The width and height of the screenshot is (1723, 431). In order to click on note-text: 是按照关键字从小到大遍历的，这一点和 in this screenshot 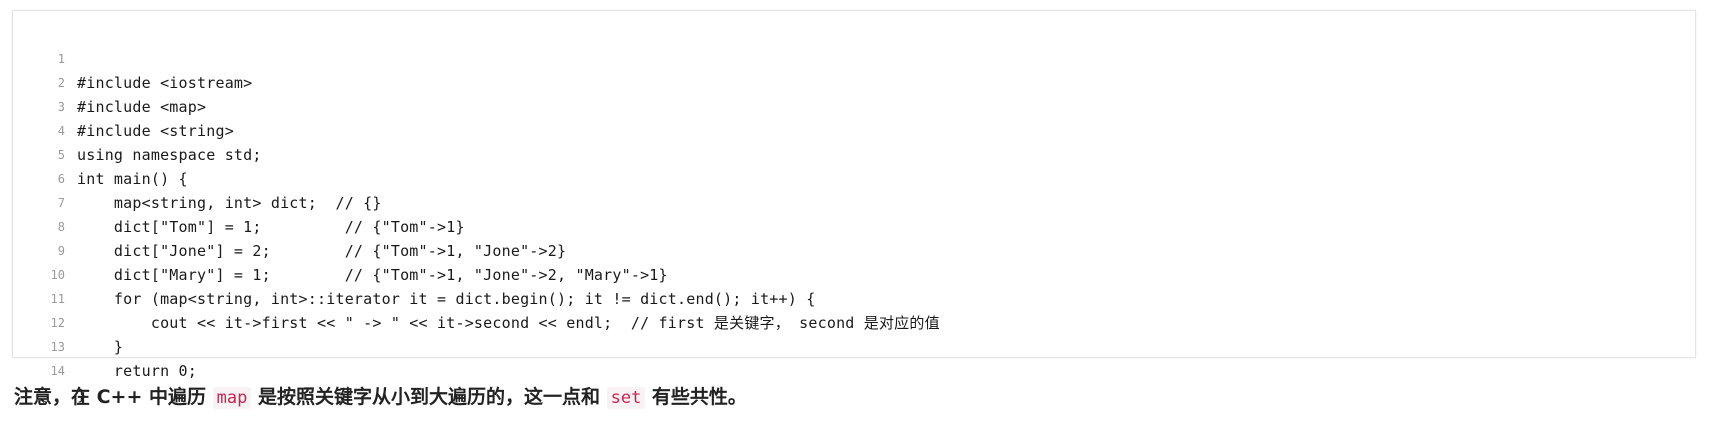, I will do `click(429, 397)`.